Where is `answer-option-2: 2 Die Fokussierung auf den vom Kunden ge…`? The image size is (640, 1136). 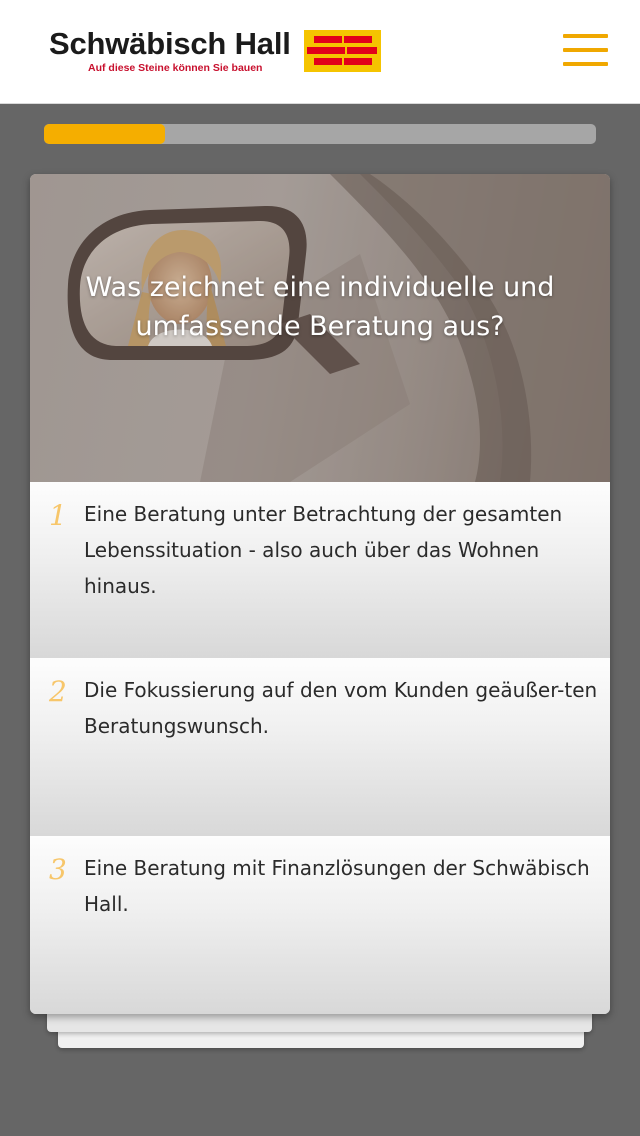
answer-option-2: 2 Die Fokussierung auf den vom Kunden ge… is located at coordinates (320, 747).